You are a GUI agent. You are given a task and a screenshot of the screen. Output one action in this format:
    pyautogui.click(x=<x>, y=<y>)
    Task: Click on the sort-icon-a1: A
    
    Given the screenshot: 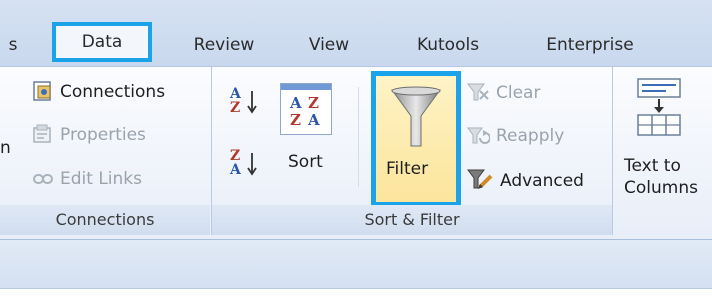 What is the action you would take?
    pyautogui.click(x=296, y=103)
    